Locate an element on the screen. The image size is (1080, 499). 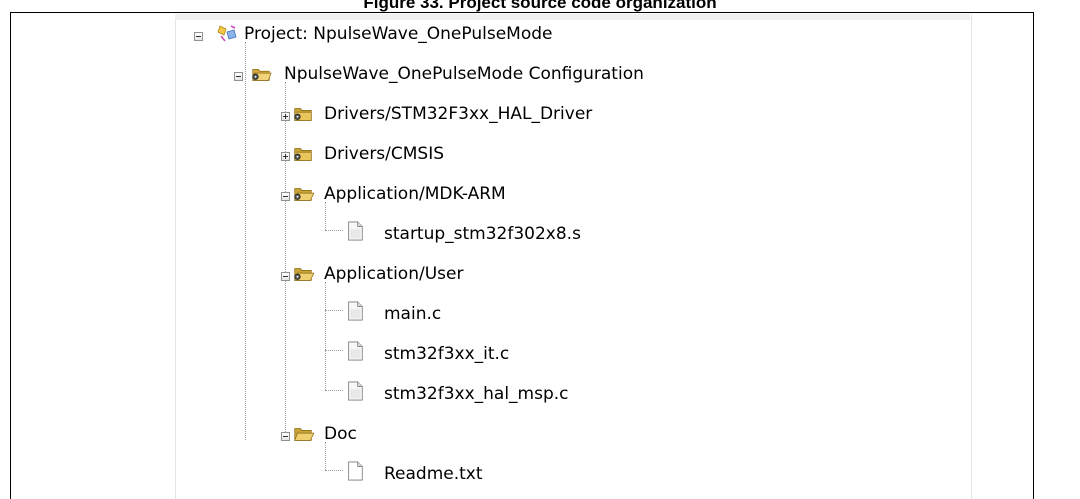
tree-node-group: Application/User is located at coordinates (570, 277).